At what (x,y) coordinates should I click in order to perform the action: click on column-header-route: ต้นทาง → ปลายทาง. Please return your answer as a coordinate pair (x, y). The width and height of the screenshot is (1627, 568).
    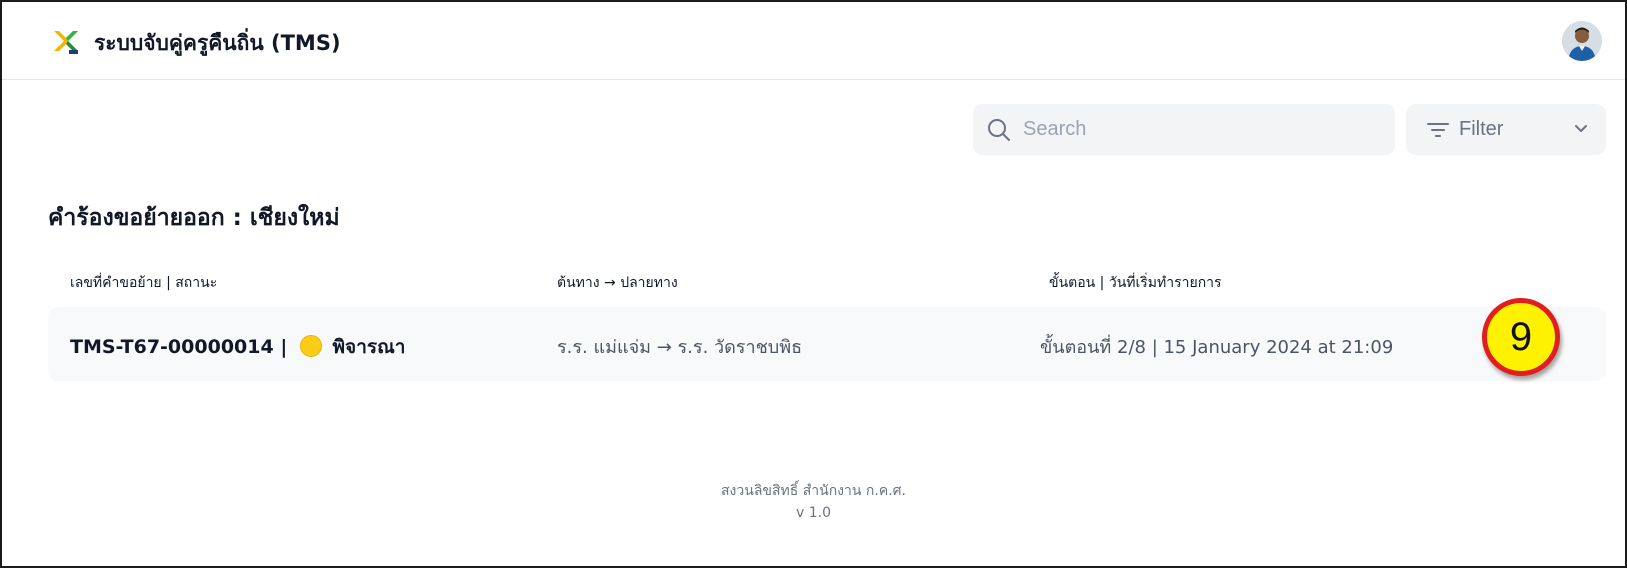
    Looking at the image, I should click on (617, 283).